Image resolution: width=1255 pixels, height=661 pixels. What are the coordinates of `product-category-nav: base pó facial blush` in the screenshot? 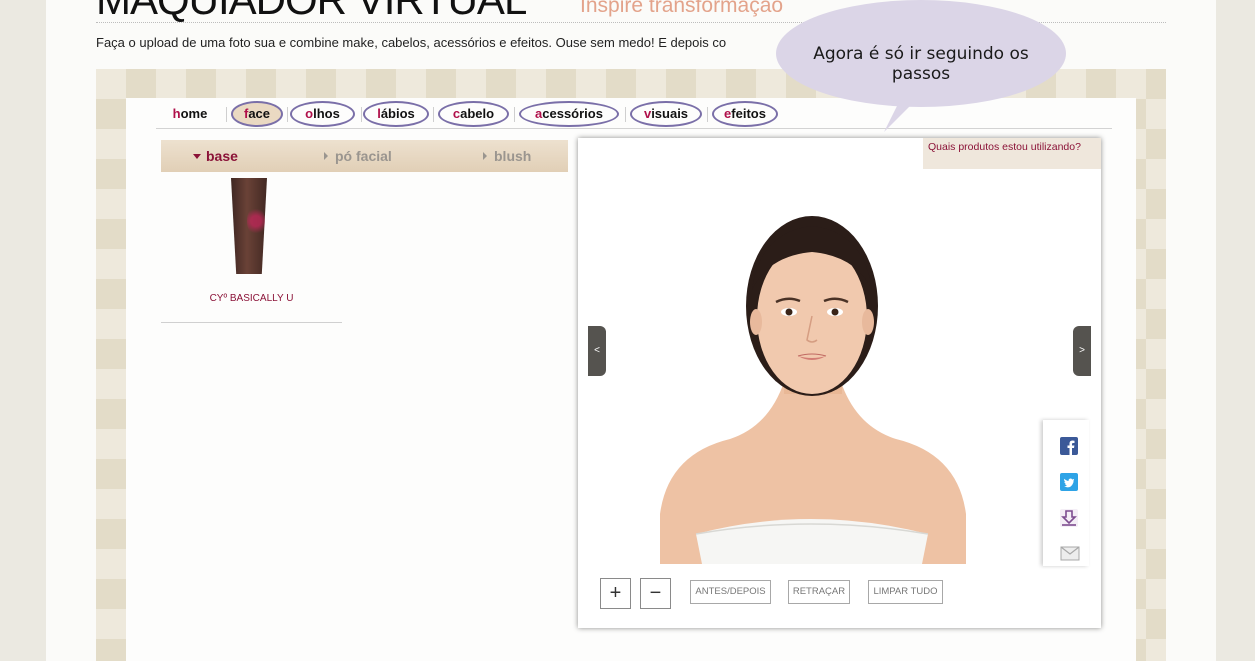 It's located at (364, 156).